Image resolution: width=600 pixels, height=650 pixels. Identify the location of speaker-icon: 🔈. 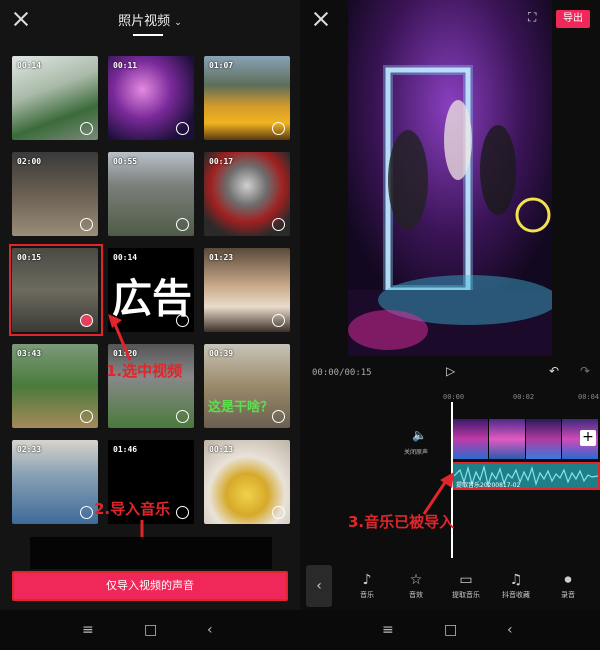
(419, 435).